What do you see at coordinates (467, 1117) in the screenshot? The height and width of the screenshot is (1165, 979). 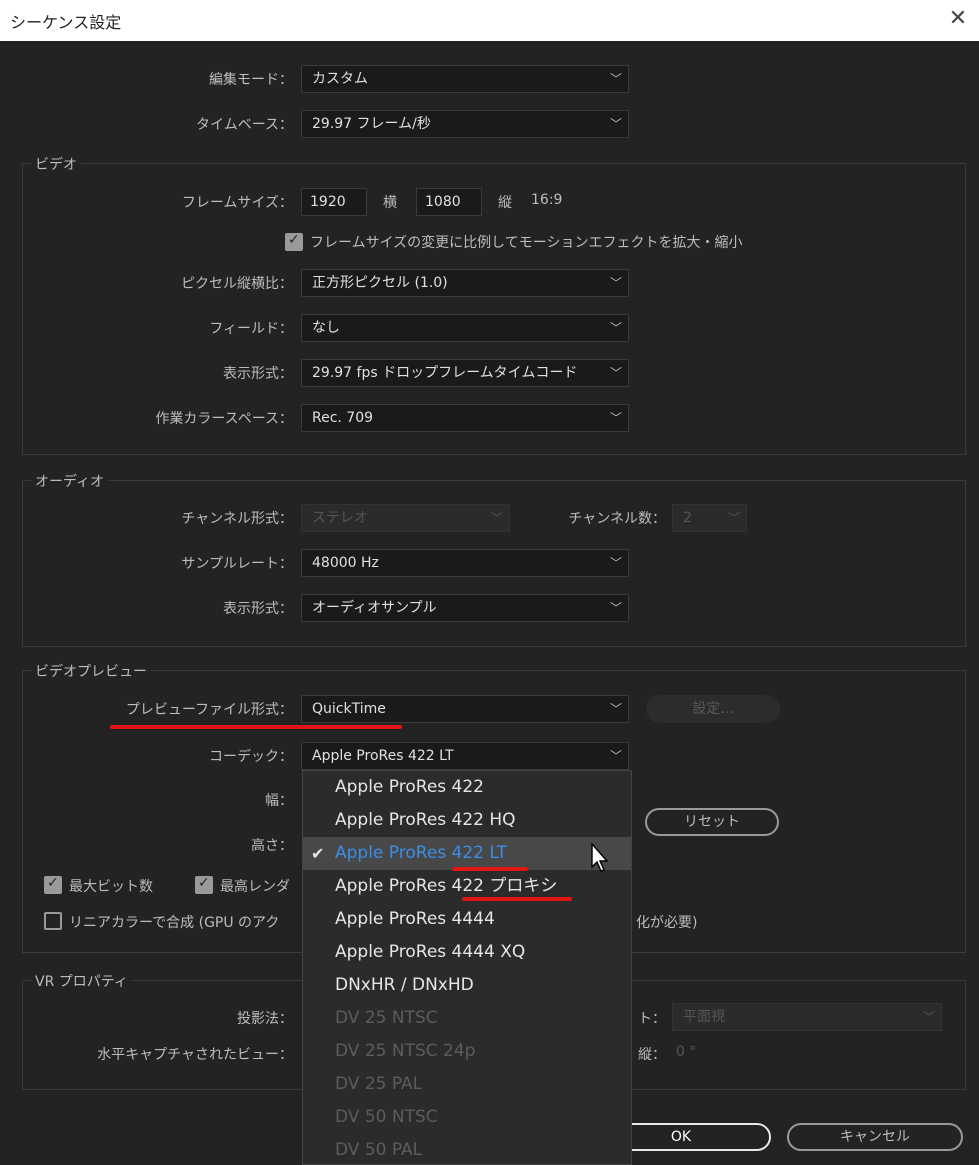 I see `codec-menu-item-disabled: DV 50 NTSC` at bounding box center [467, 1117].